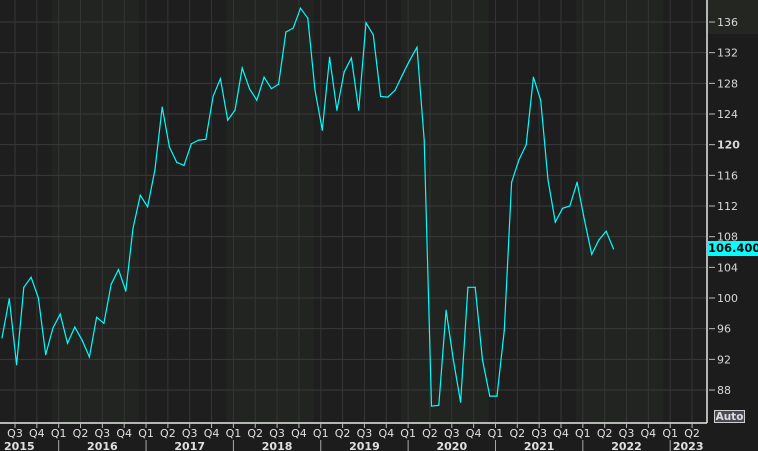 The image size is (758, 451). I want to click on x-year-label: 2015, so click(19, 445).